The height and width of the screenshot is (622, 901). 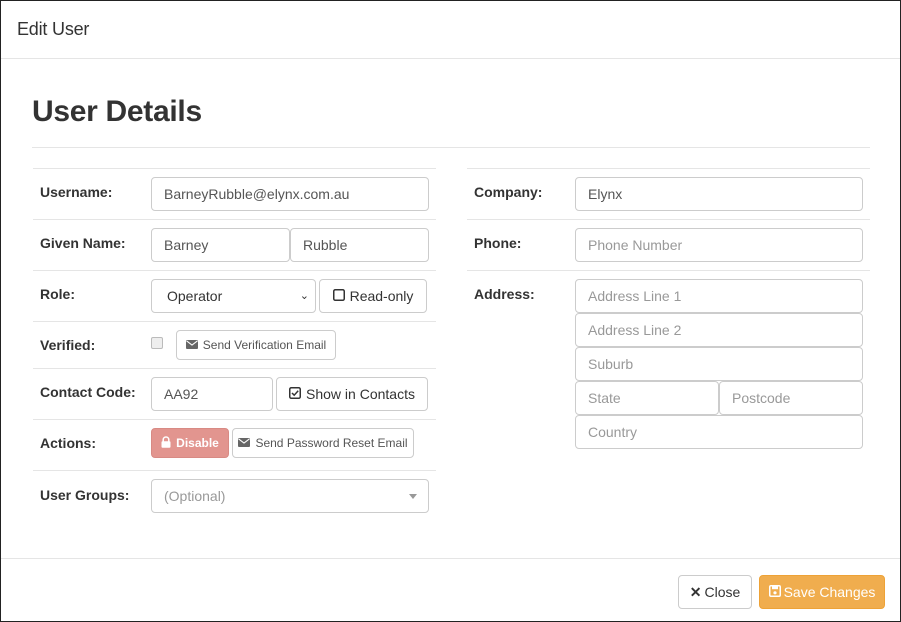 I want to click on read-only-toggle: Read-only, so click(x=373, y=296).